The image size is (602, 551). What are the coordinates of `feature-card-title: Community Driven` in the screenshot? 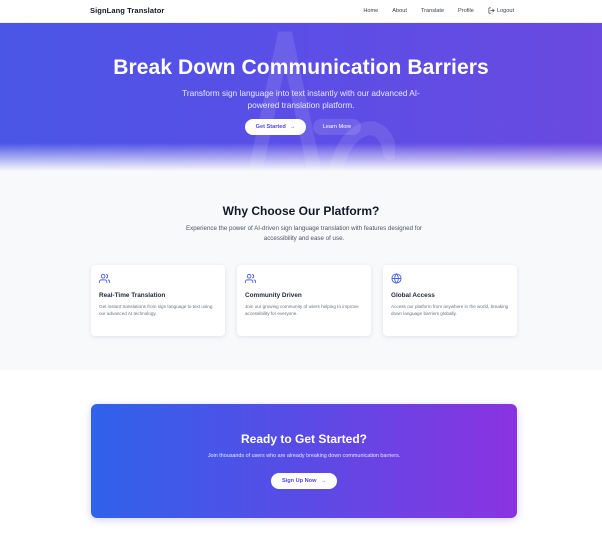 It's located at (273, 295).